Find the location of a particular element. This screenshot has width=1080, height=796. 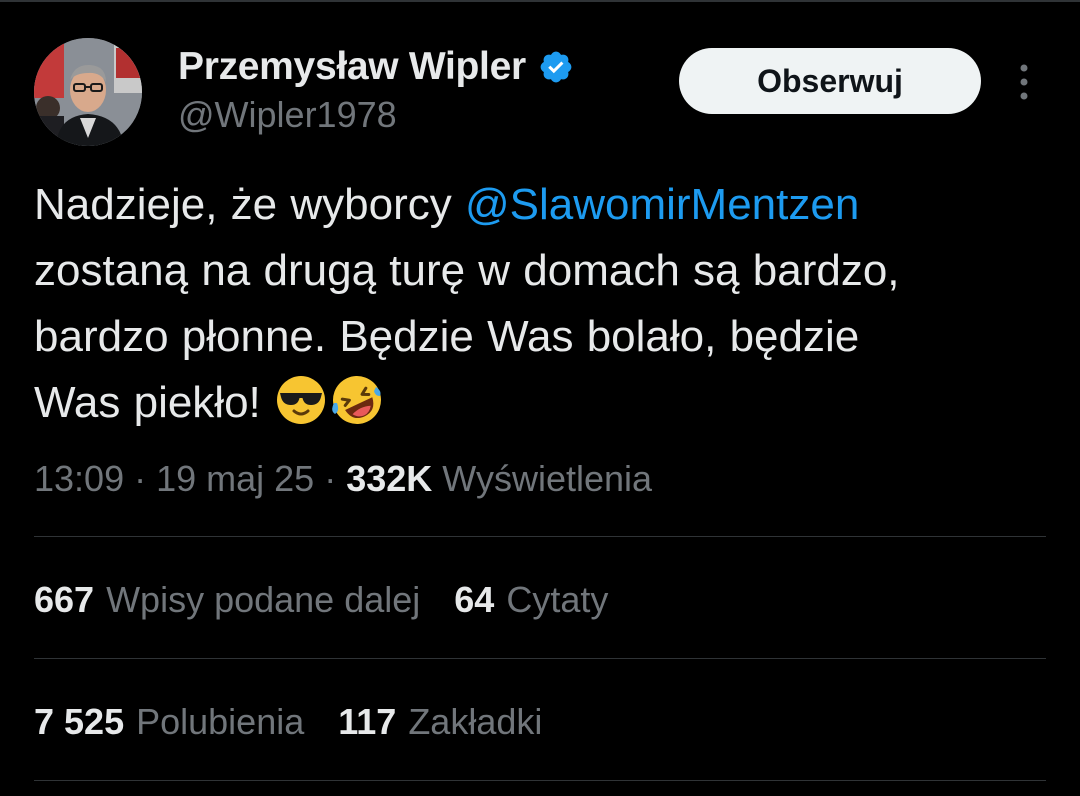

name-row: Przemysław Wipler is located at coordinates (376, 67).